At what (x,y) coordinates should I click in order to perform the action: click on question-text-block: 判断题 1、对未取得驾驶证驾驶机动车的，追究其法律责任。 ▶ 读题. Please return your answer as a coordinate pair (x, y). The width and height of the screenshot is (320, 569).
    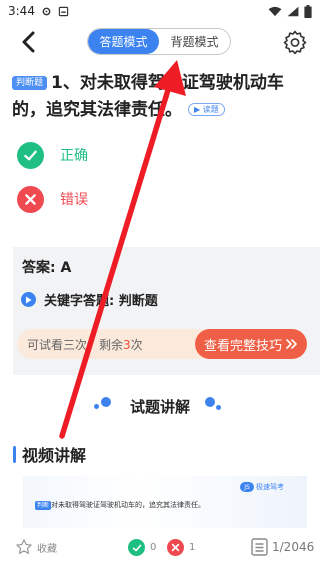
    Looking at the image, I should click on (162, 97).